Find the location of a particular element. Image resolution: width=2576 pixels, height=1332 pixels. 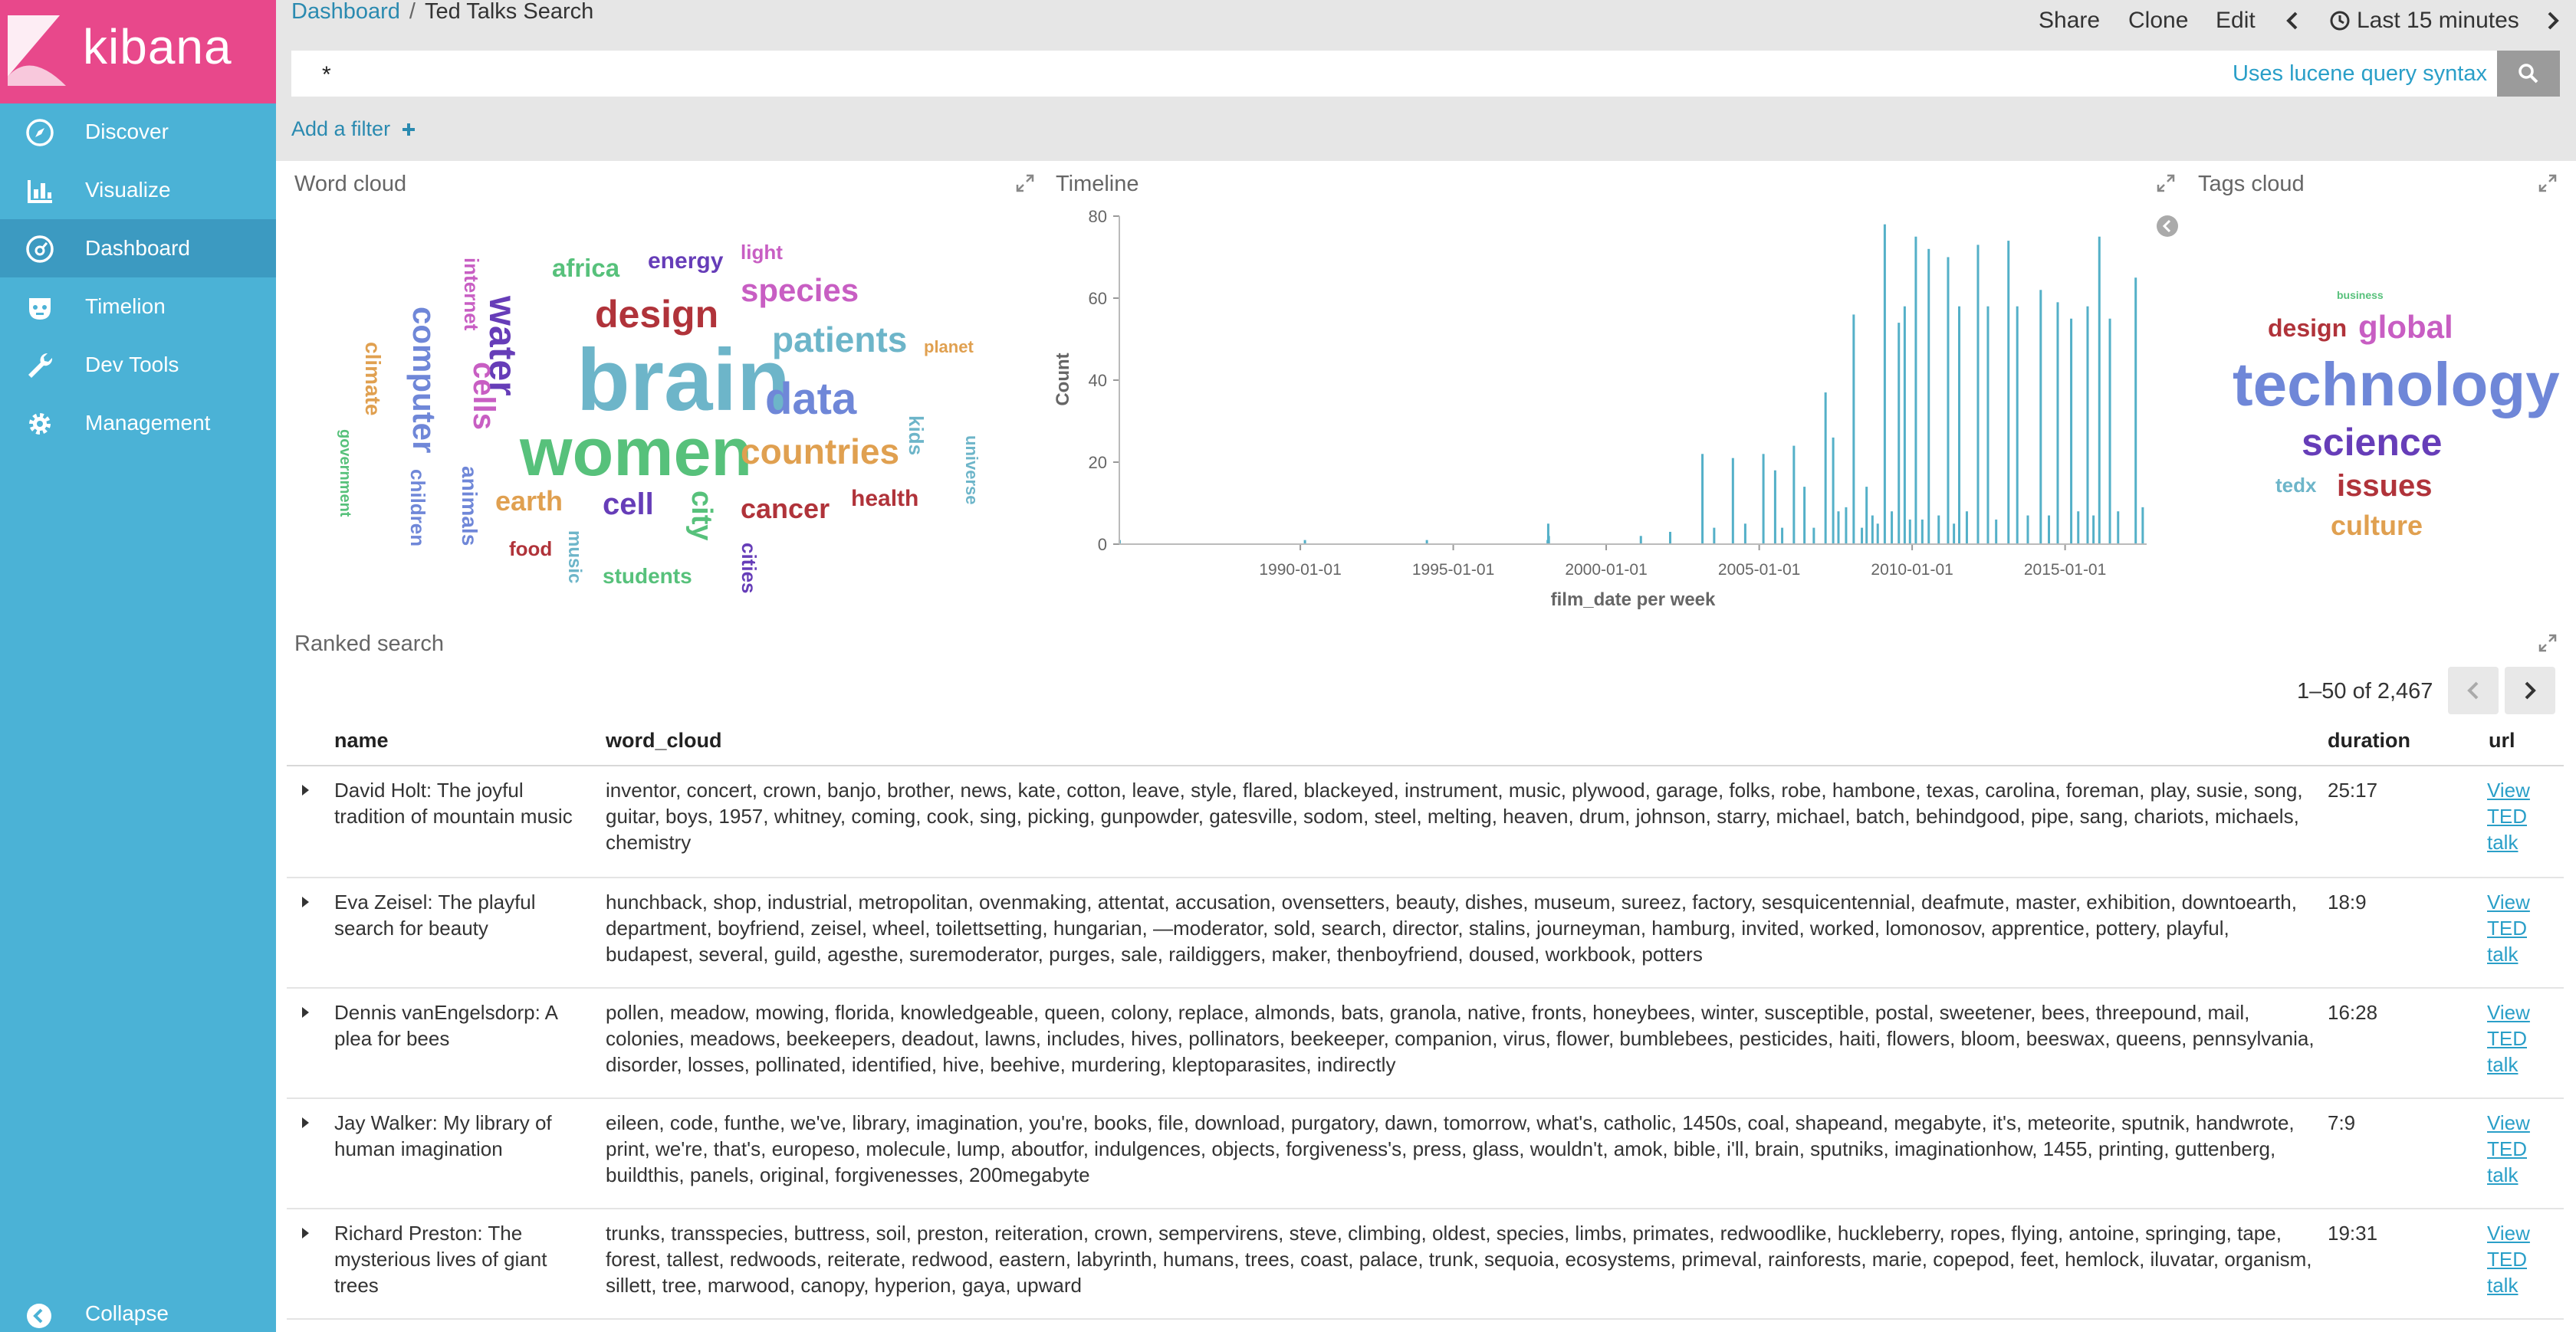

word-cloud-word: earth is located at coordinates (529, 501).